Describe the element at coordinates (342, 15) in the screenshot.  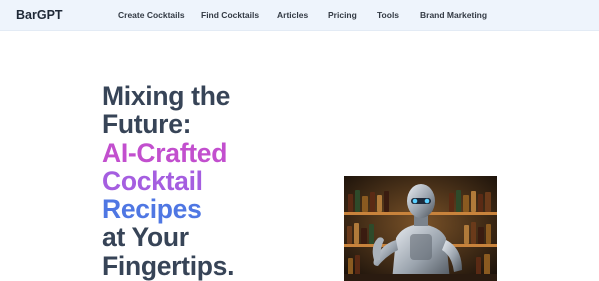
I see `nav-link-pricing: Pricing` at that location.